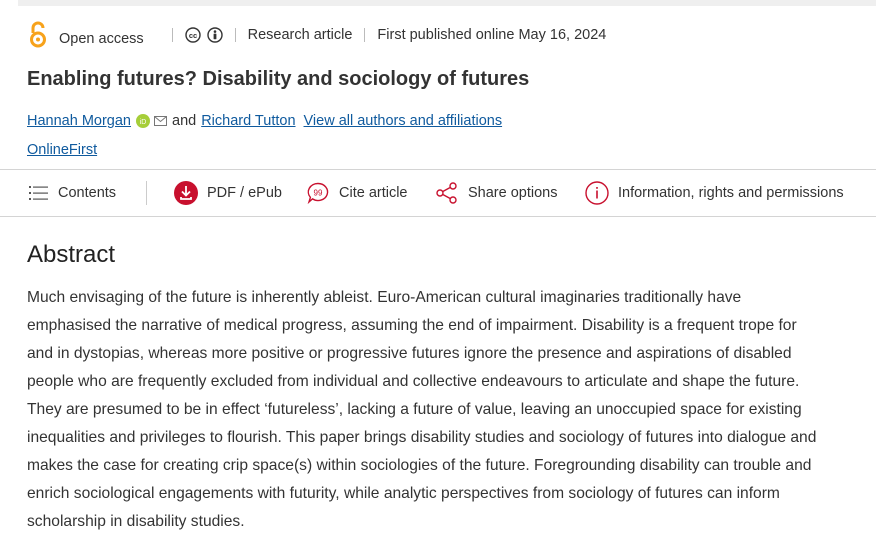  I want to click on cite-article-label: Cite article, so click(373, 193).